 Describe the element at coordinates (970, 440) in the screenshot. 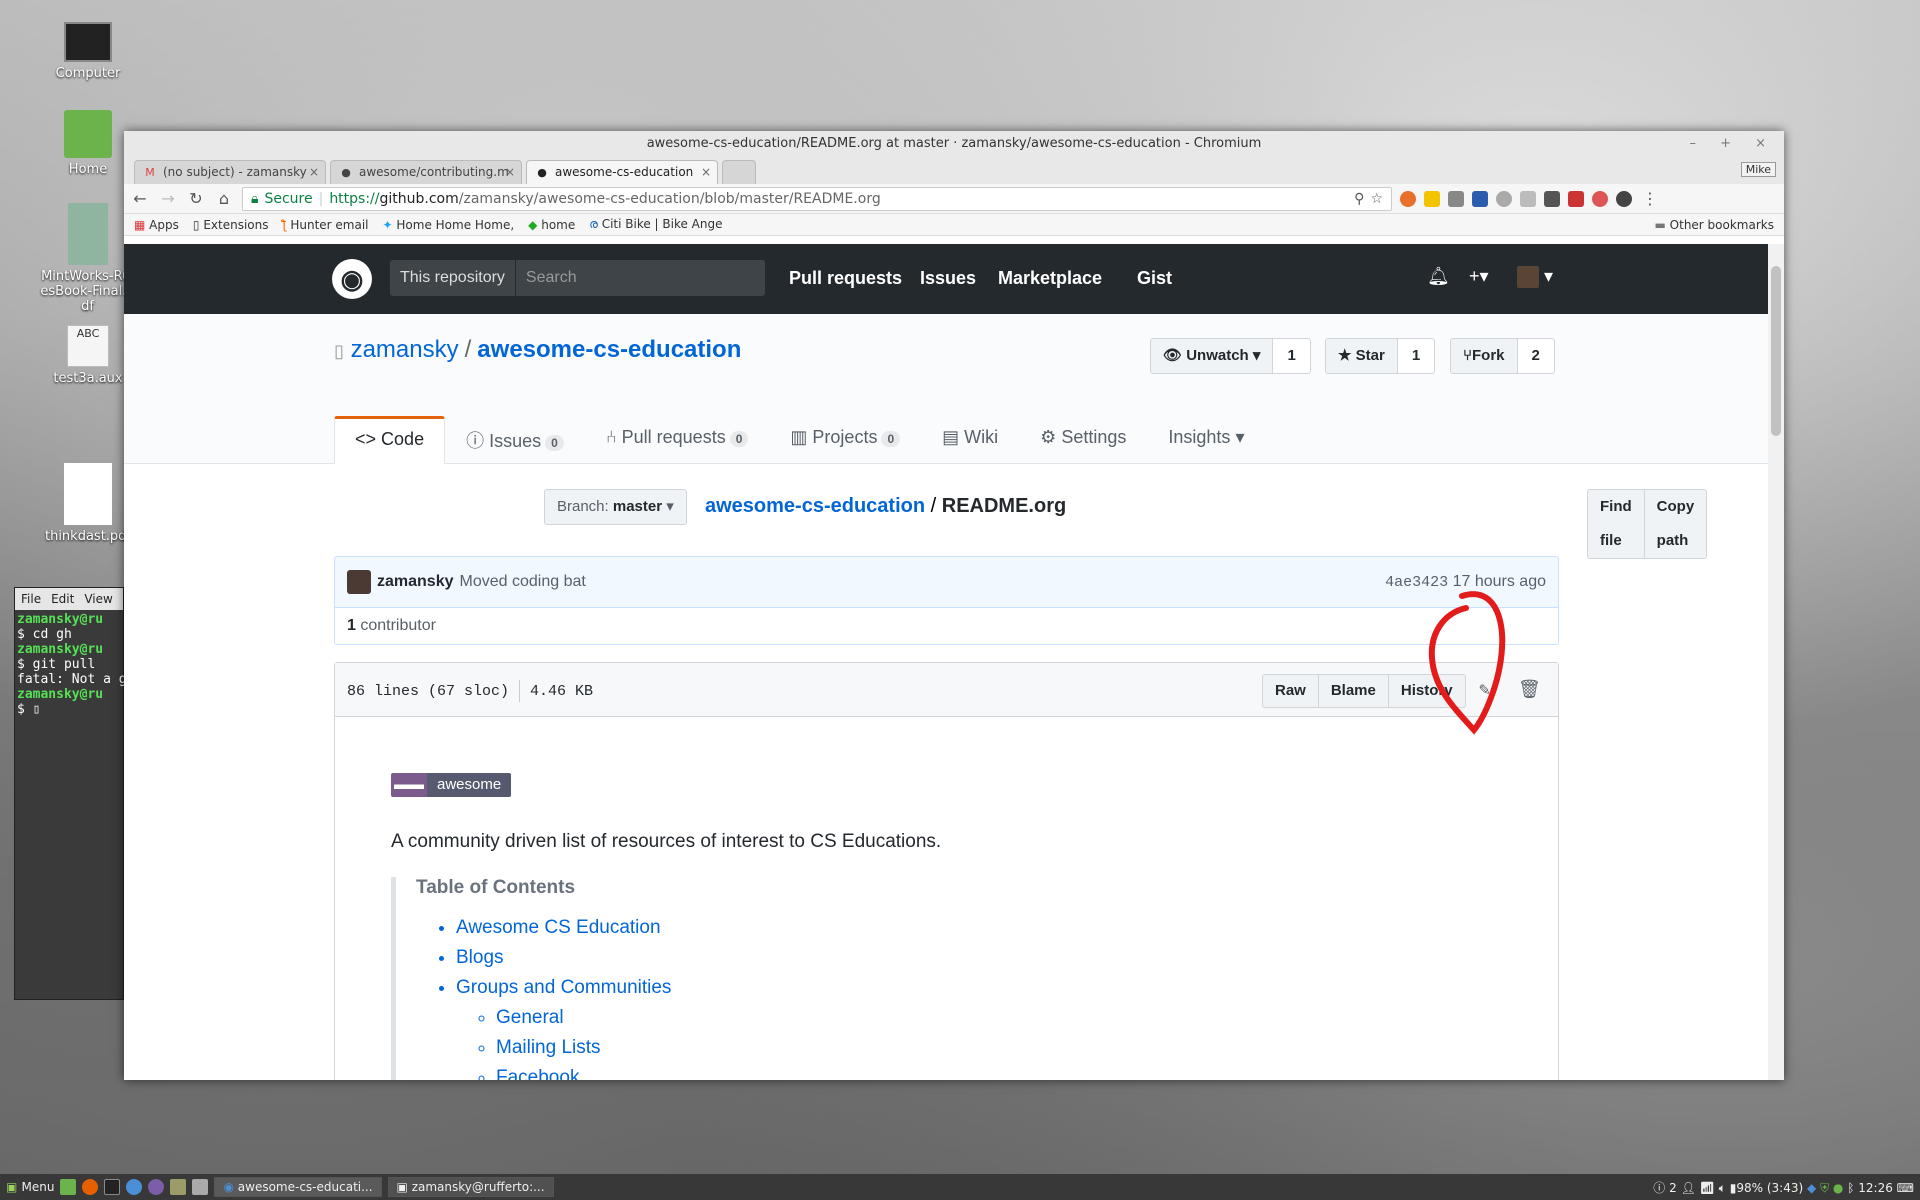

I see `tab-wiki: ▤ Wiki` at that location.